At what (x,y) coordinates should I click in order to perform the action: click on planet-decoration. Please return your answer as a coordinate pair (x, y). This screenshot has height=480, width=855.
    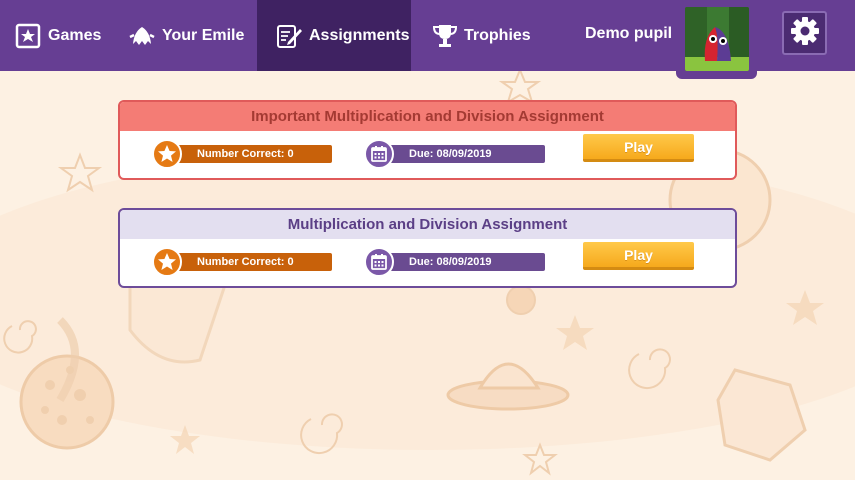
    Looking at the image, I should click on (67, 402).